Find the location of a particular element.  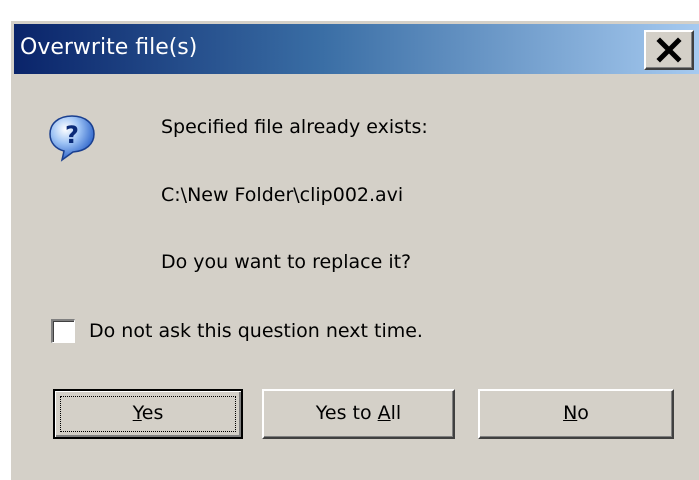

close-button is located at coordinates (669, 50).